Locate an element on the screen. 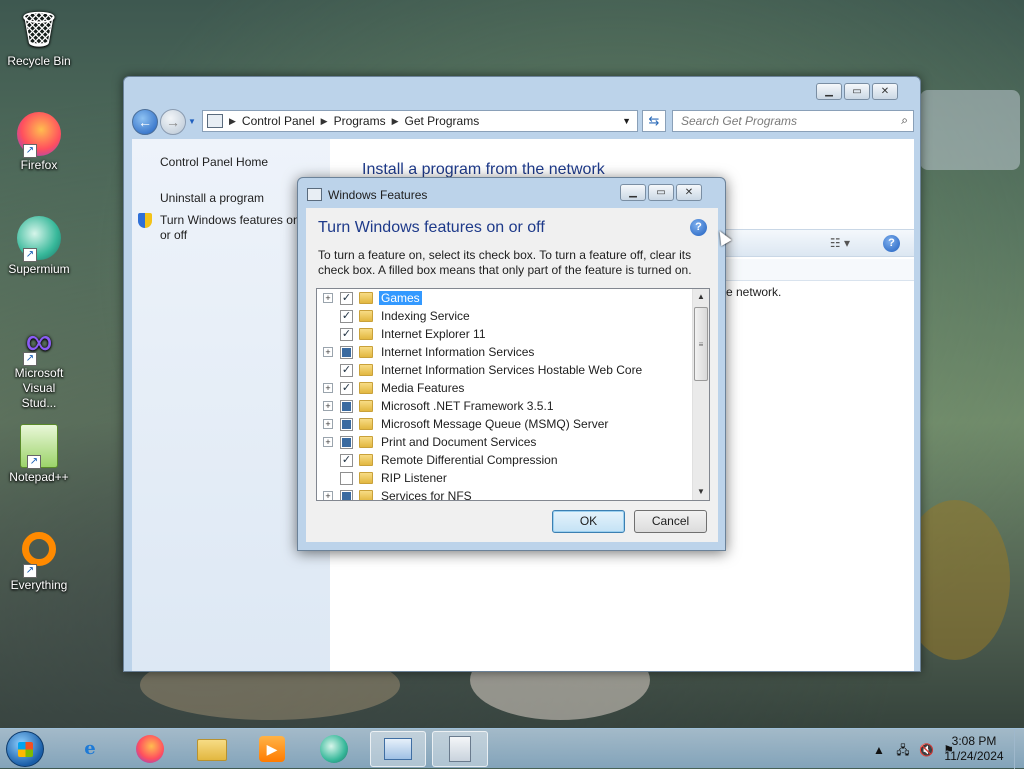  cancel-button: Cancel is located at coordinates (670, 521).